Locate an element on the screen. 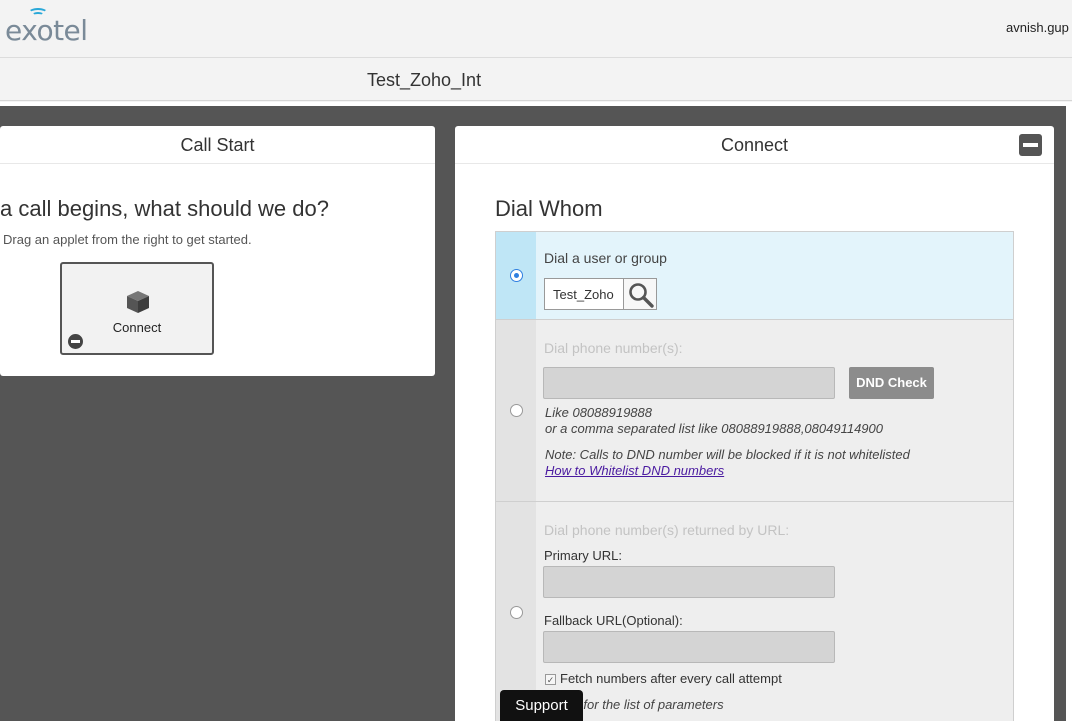  logo-text: exotel is located at coordinates (46, 30).